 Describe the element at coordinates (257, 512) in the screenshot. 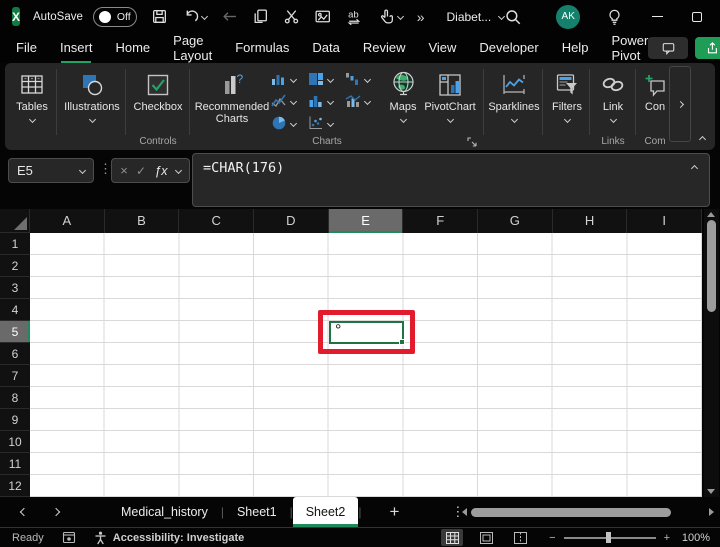

I see `sheet-tab-sheet1: Sheet1` at that location.